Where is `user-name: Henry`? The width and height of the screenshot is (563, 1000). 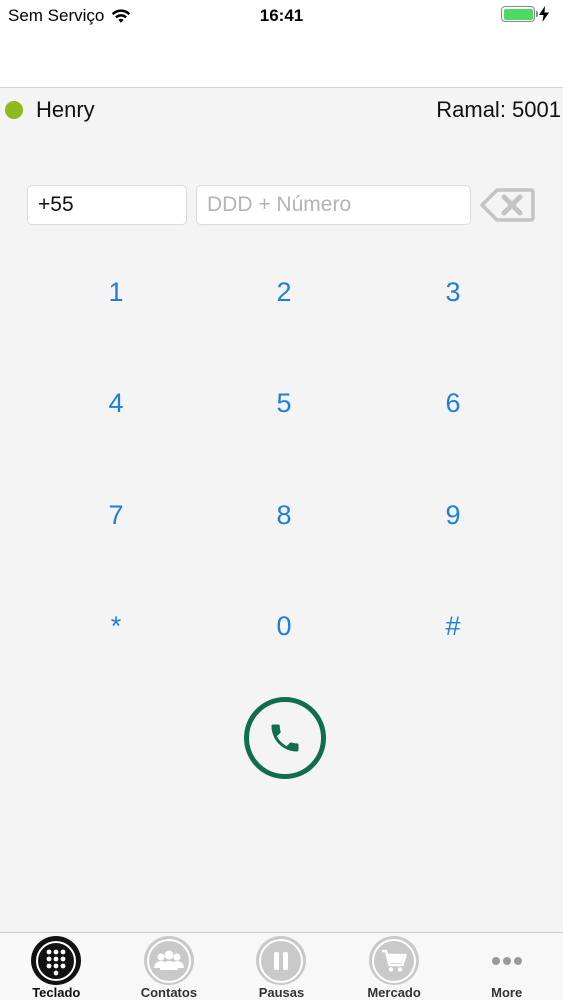 user-name: Henry is located at coordinates (65, 109).